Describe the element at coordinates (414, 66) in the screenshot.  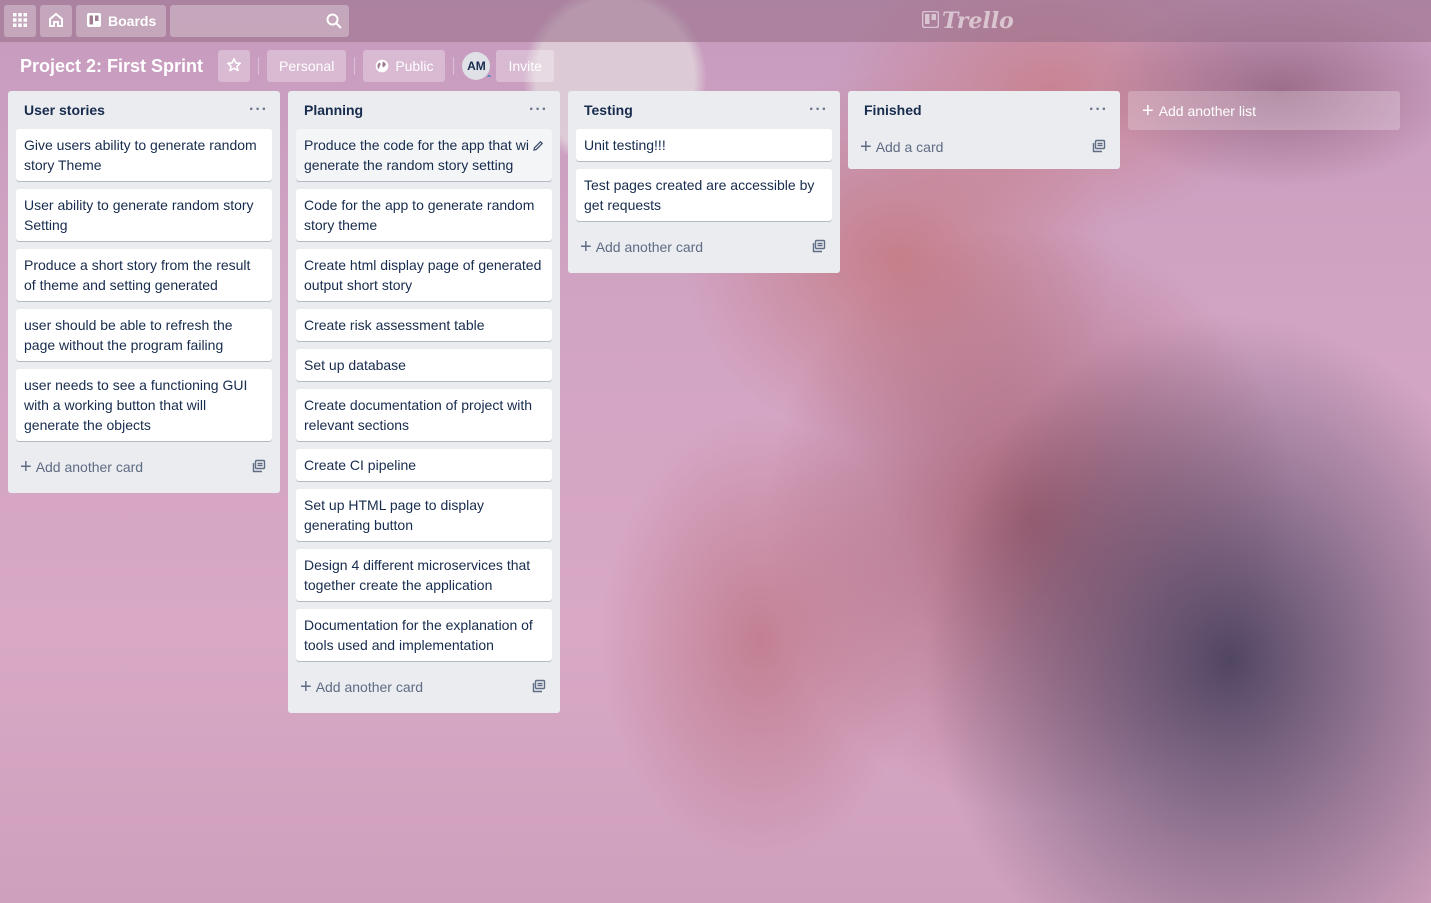
I see `public-label: Public` at that location.